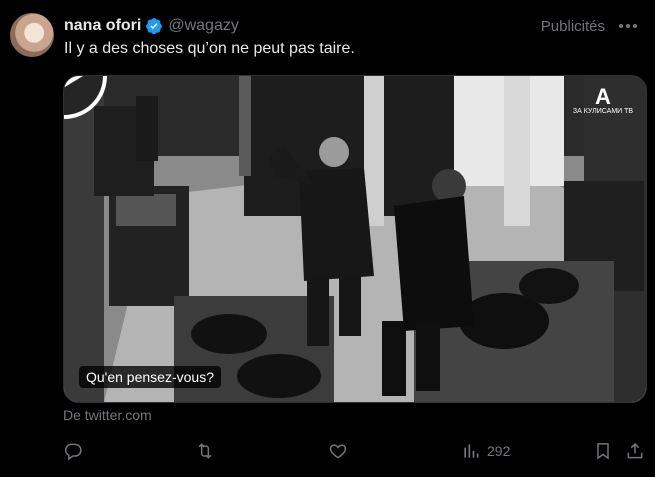  I want to click on promoted-label: Publicités, so click(572, 26).